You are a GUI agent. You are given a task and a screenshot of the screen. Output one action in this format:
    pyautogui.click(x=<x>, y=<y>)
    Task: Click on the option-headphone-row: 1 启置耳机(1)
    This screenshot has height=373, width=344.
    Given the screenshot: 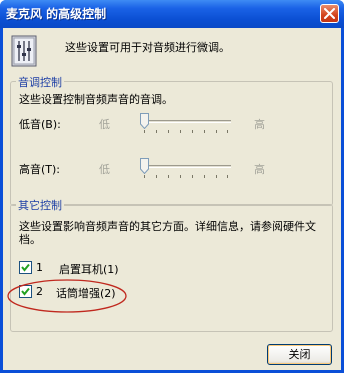 What is the action you would take?
    pyautogui.click(x=89, y=268)
    